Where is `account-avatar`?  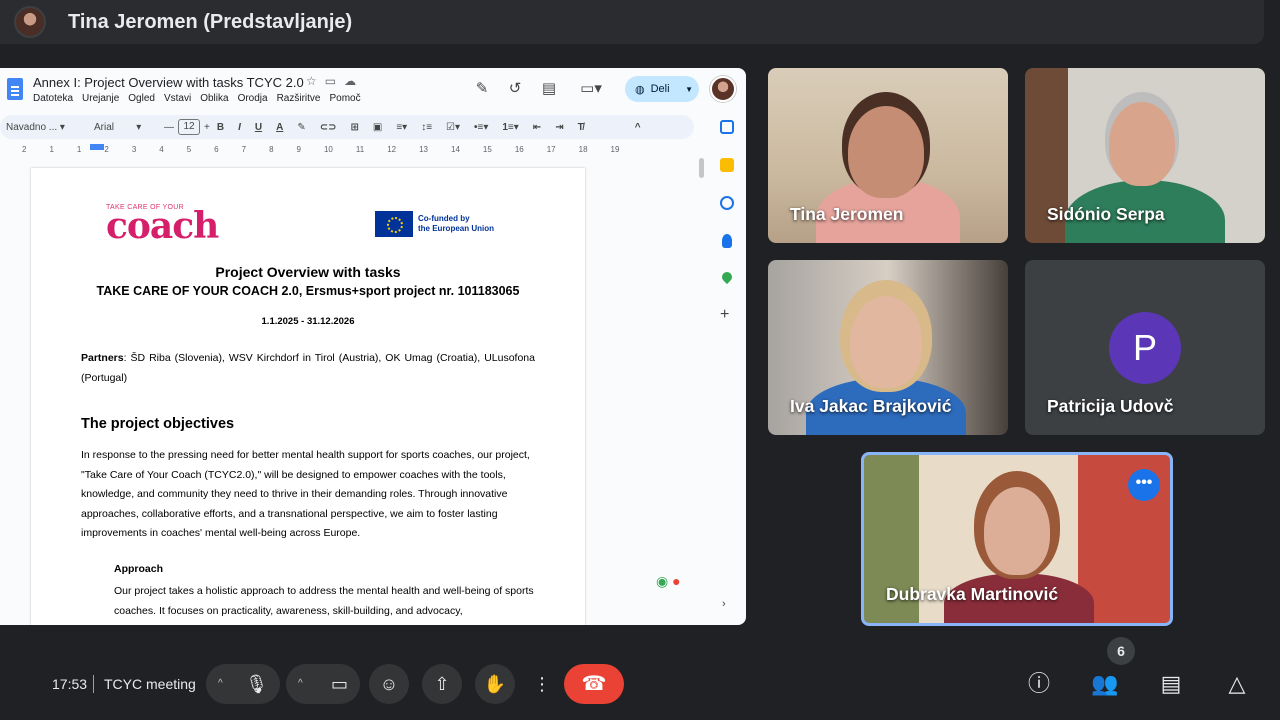 account-avatar is located at coordinates (723, 89).